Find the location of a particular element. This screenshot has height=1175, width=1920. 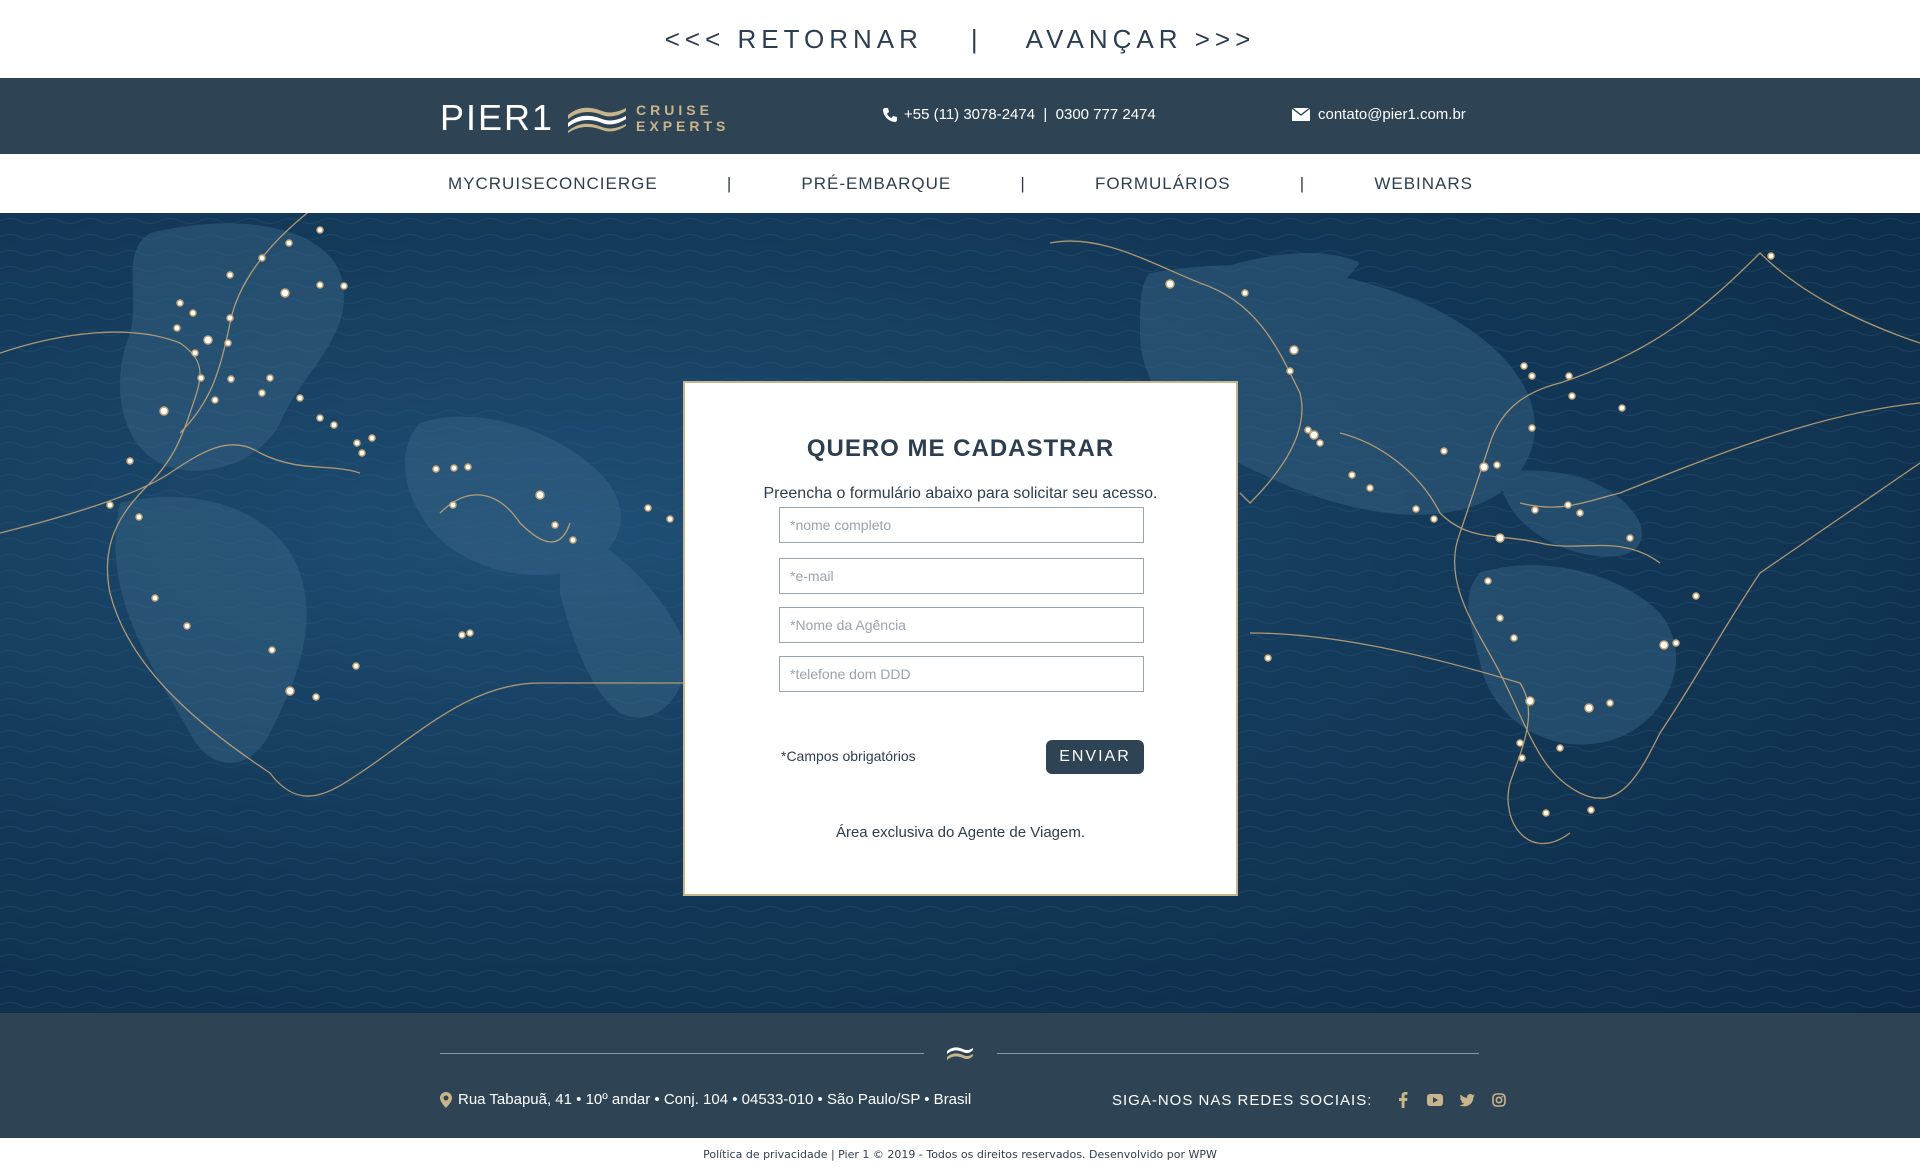

agency-name-field is located at coordinates (961, 625).